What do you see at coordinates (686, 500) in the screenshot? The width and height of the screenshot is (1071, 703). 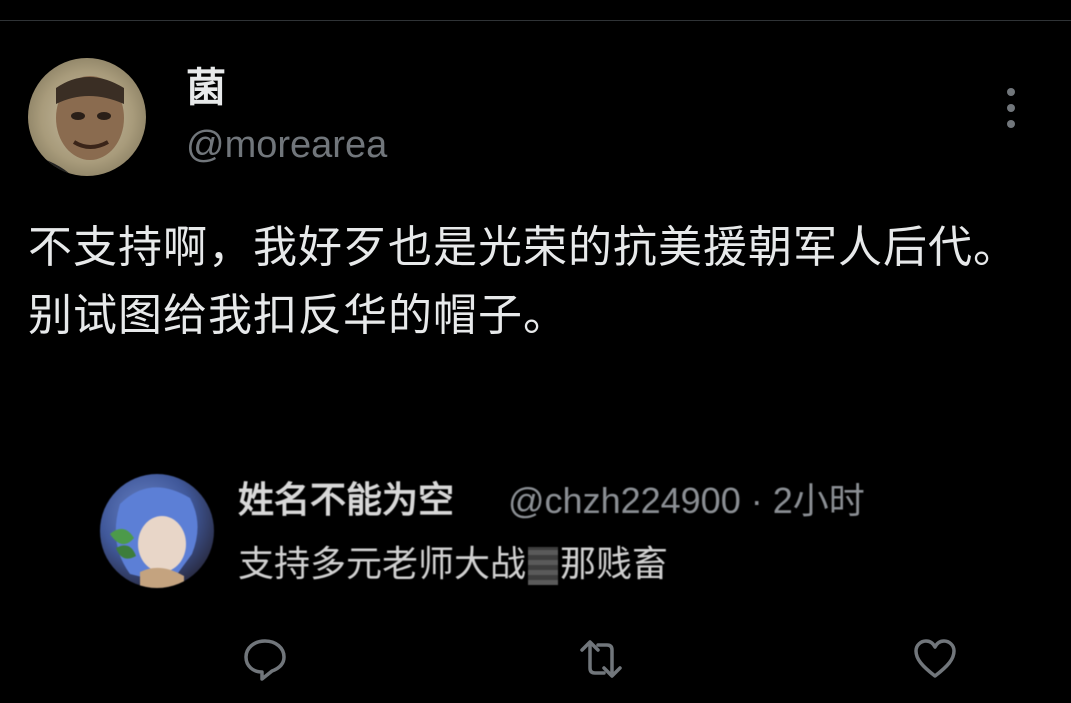 I see `quoted-meta: @chzh224900 · 2小时` at bounding box center [686, 500].